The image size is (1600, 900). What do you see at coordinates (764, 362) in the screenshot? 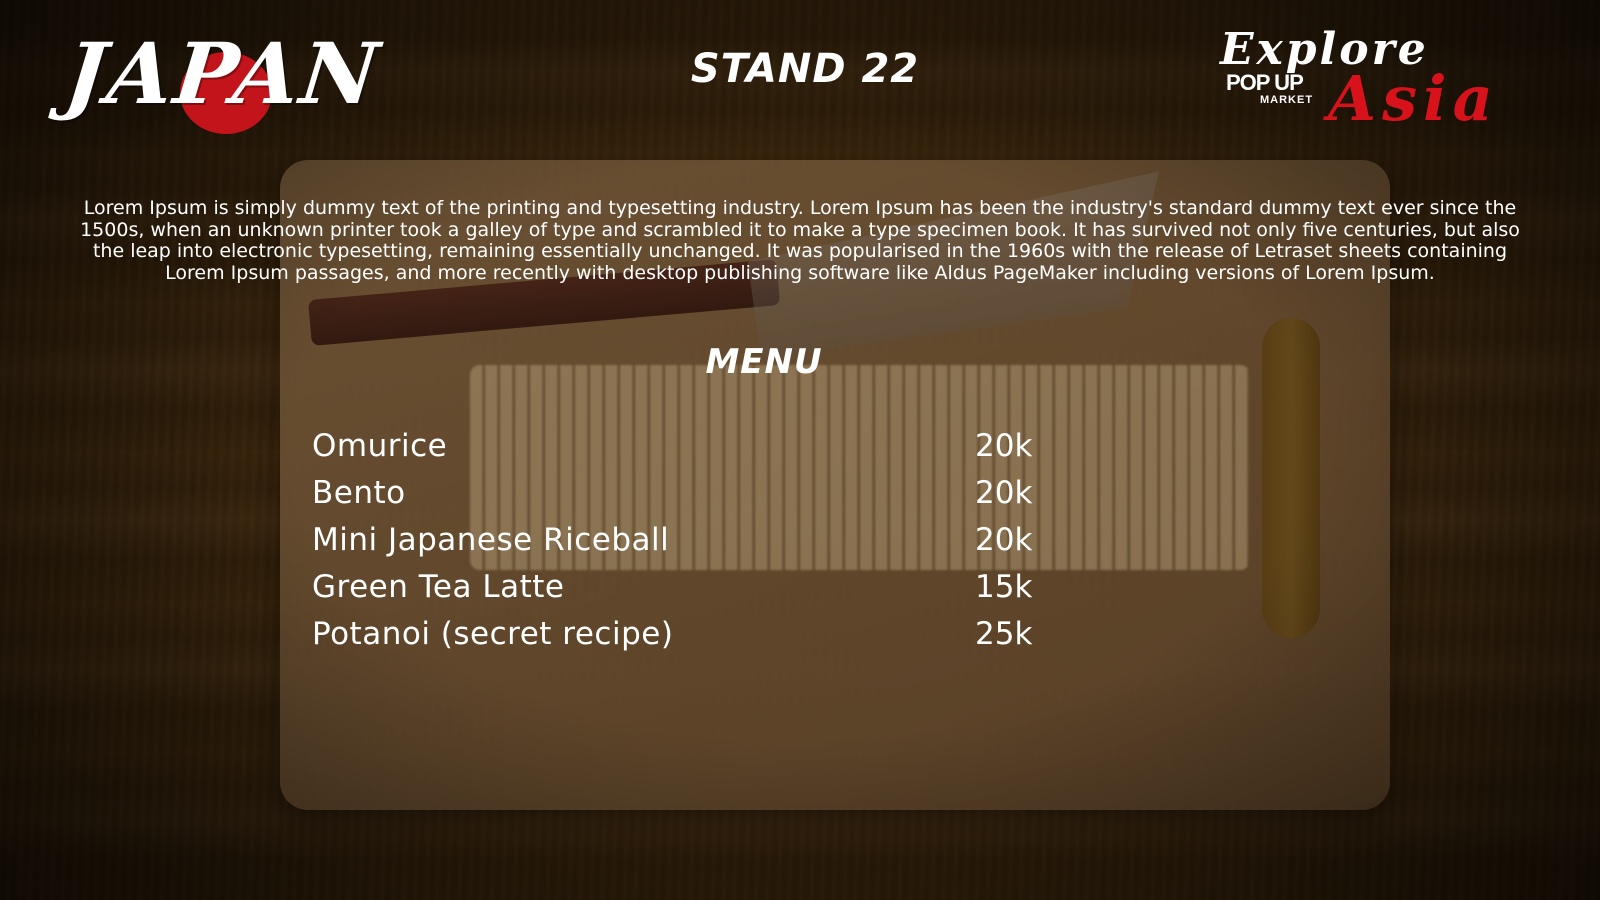
I see `menu-title: MENU` at bounding box center [764, 362].